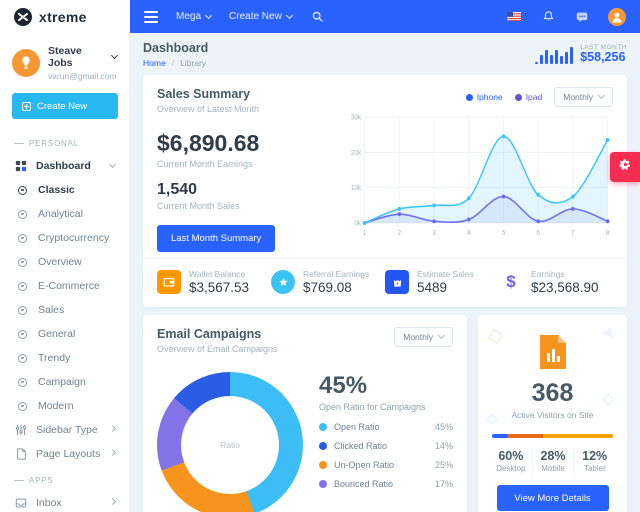 The height and width of the screenshot is (512, 640). I want to click on last-month-summary-button: Last Month Summary, so click(216, 238).